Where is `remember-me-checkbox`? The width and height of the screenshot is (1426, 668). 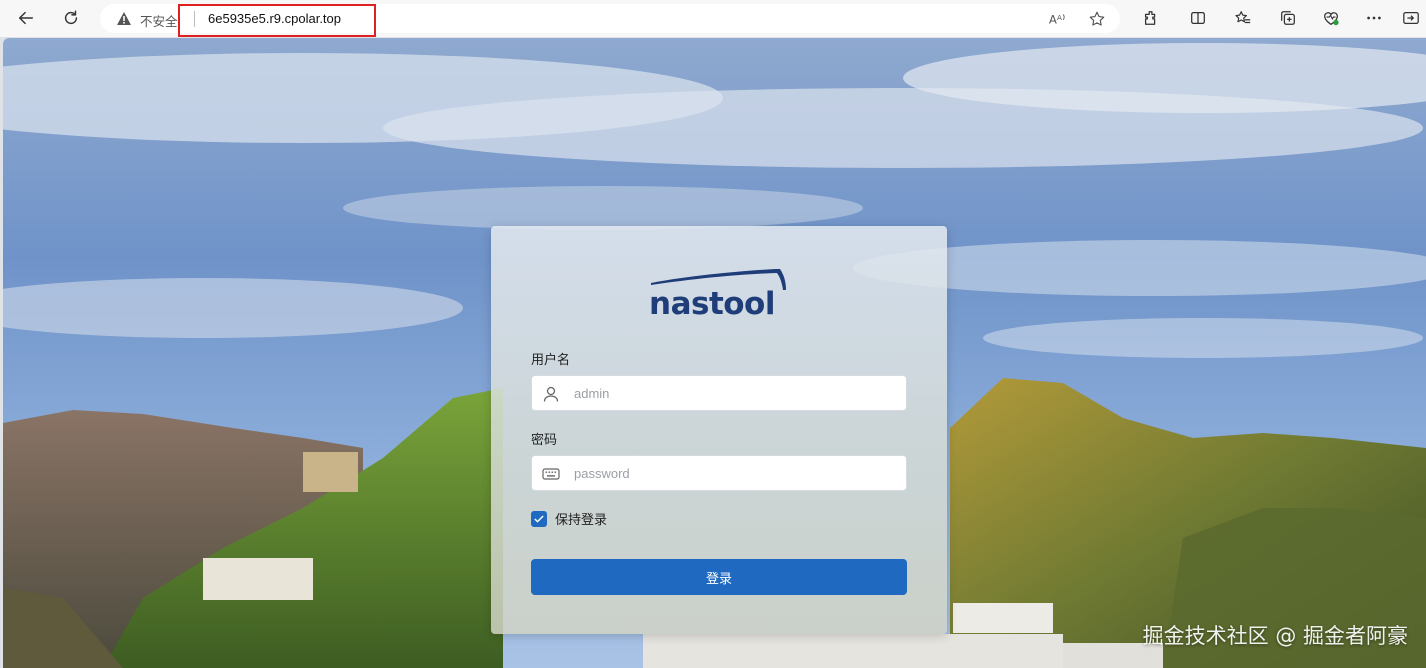
remember-me-checkbox is located at coordinates (539, 518).